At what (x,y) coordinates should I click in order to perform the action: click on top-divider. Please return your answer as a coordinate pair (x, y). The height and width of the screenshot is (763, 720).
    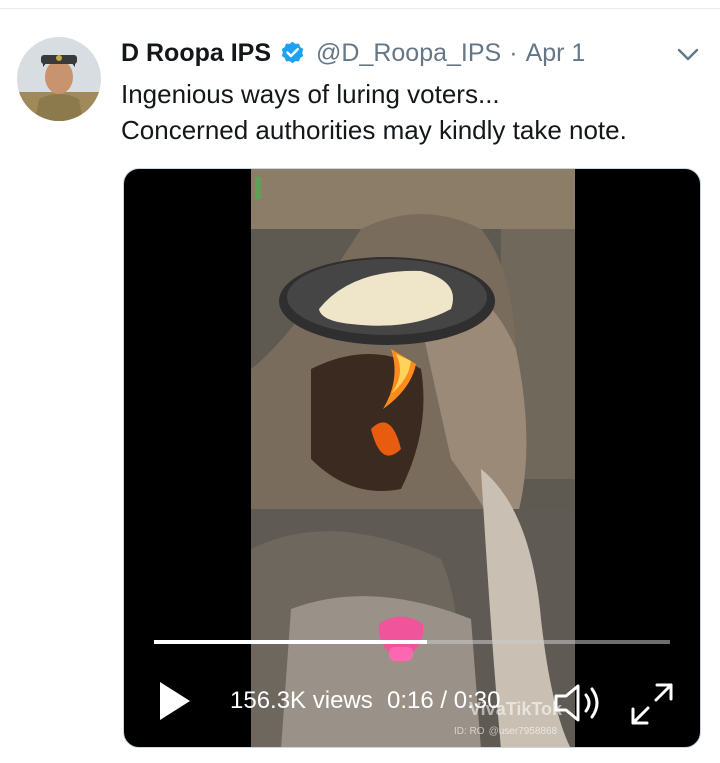
    Looking at the image, I should click on (360, 8).